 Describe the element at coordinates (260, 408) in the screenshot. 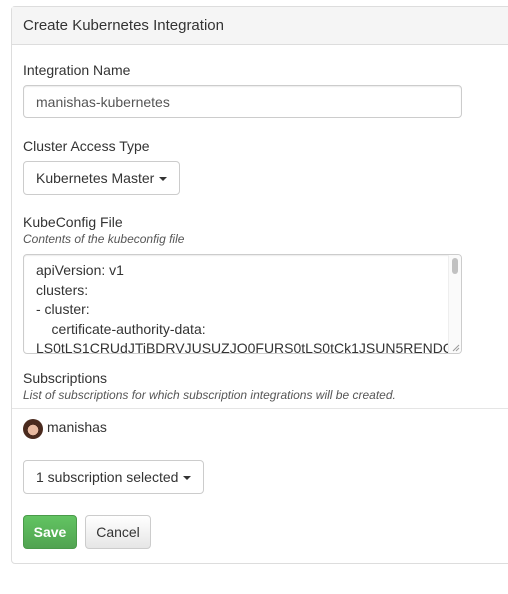

I see `divider` at that location.